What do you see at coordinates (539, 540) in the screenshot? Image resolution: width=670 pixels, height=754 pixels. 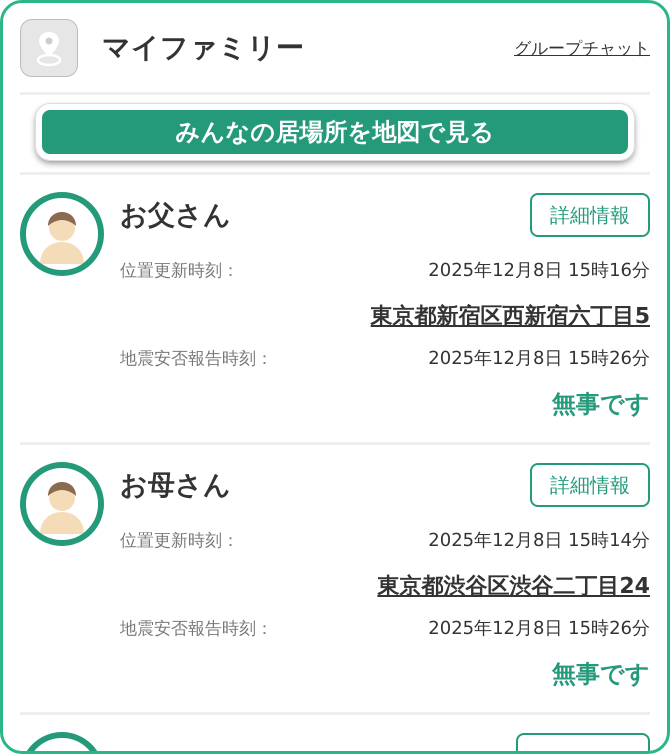 I see `timestamp: 2025年12月8日 15時14分` at bounding box center [539, 540].